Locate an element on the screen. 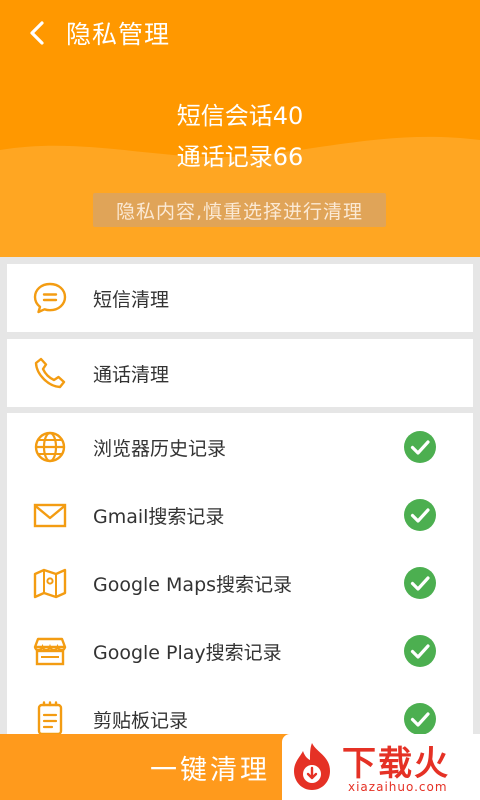  back-button is located at coordinates (38, 33).